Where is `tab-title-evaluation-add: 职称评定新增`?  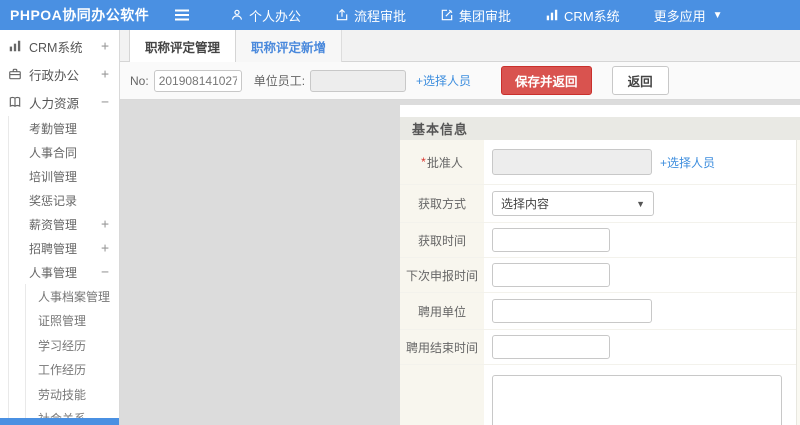
tab-title-evaluation-add: 职称评定新增 is located at coordinates (289, 46).